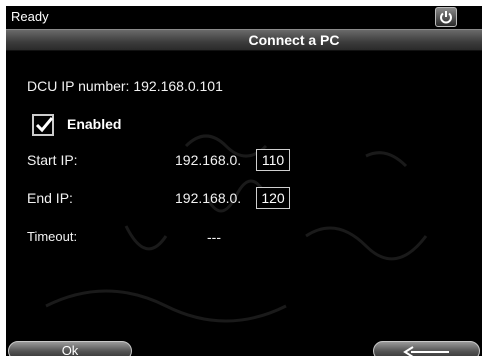 Image resolution: width=488 pixels, height=362 pixels. I want to click on checkmark-icon, so click(44, 125).